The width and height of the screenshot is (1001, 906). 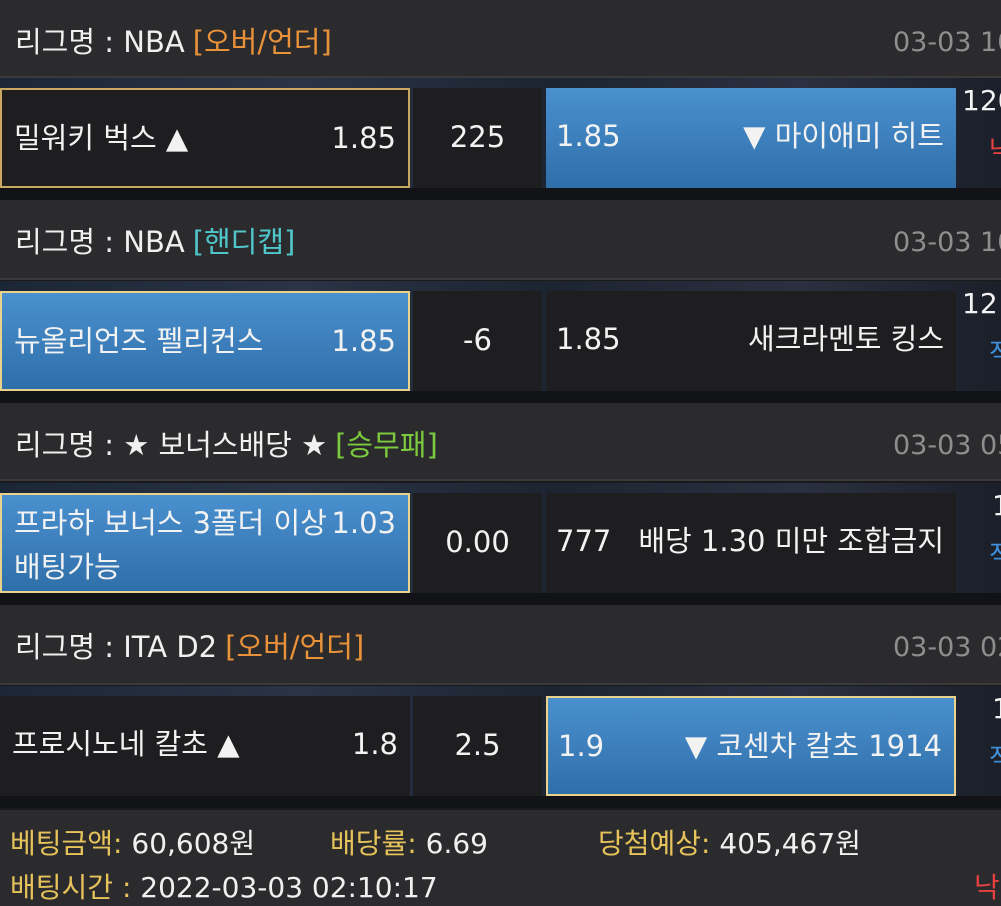 I want to click on league-header: 리그명 : NBA[오버/언더] 03-03 10, so click(x=500, y=39).